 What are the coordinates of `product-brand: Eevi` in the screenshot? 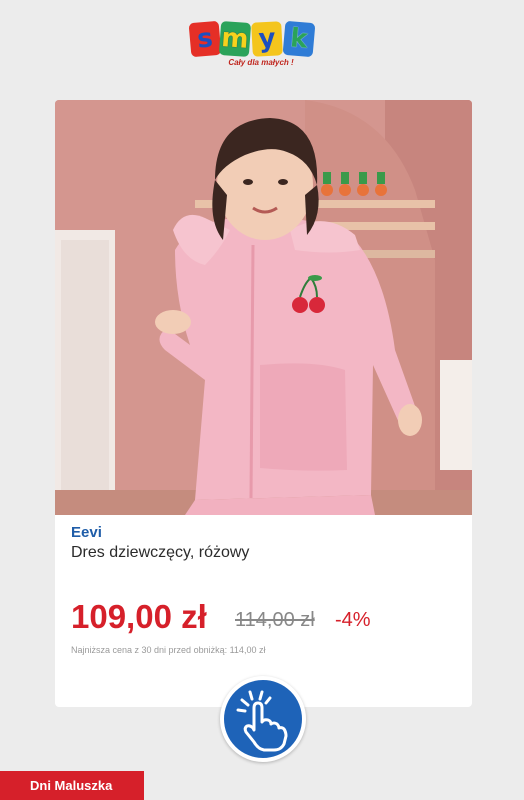 It's located at (86, 532).